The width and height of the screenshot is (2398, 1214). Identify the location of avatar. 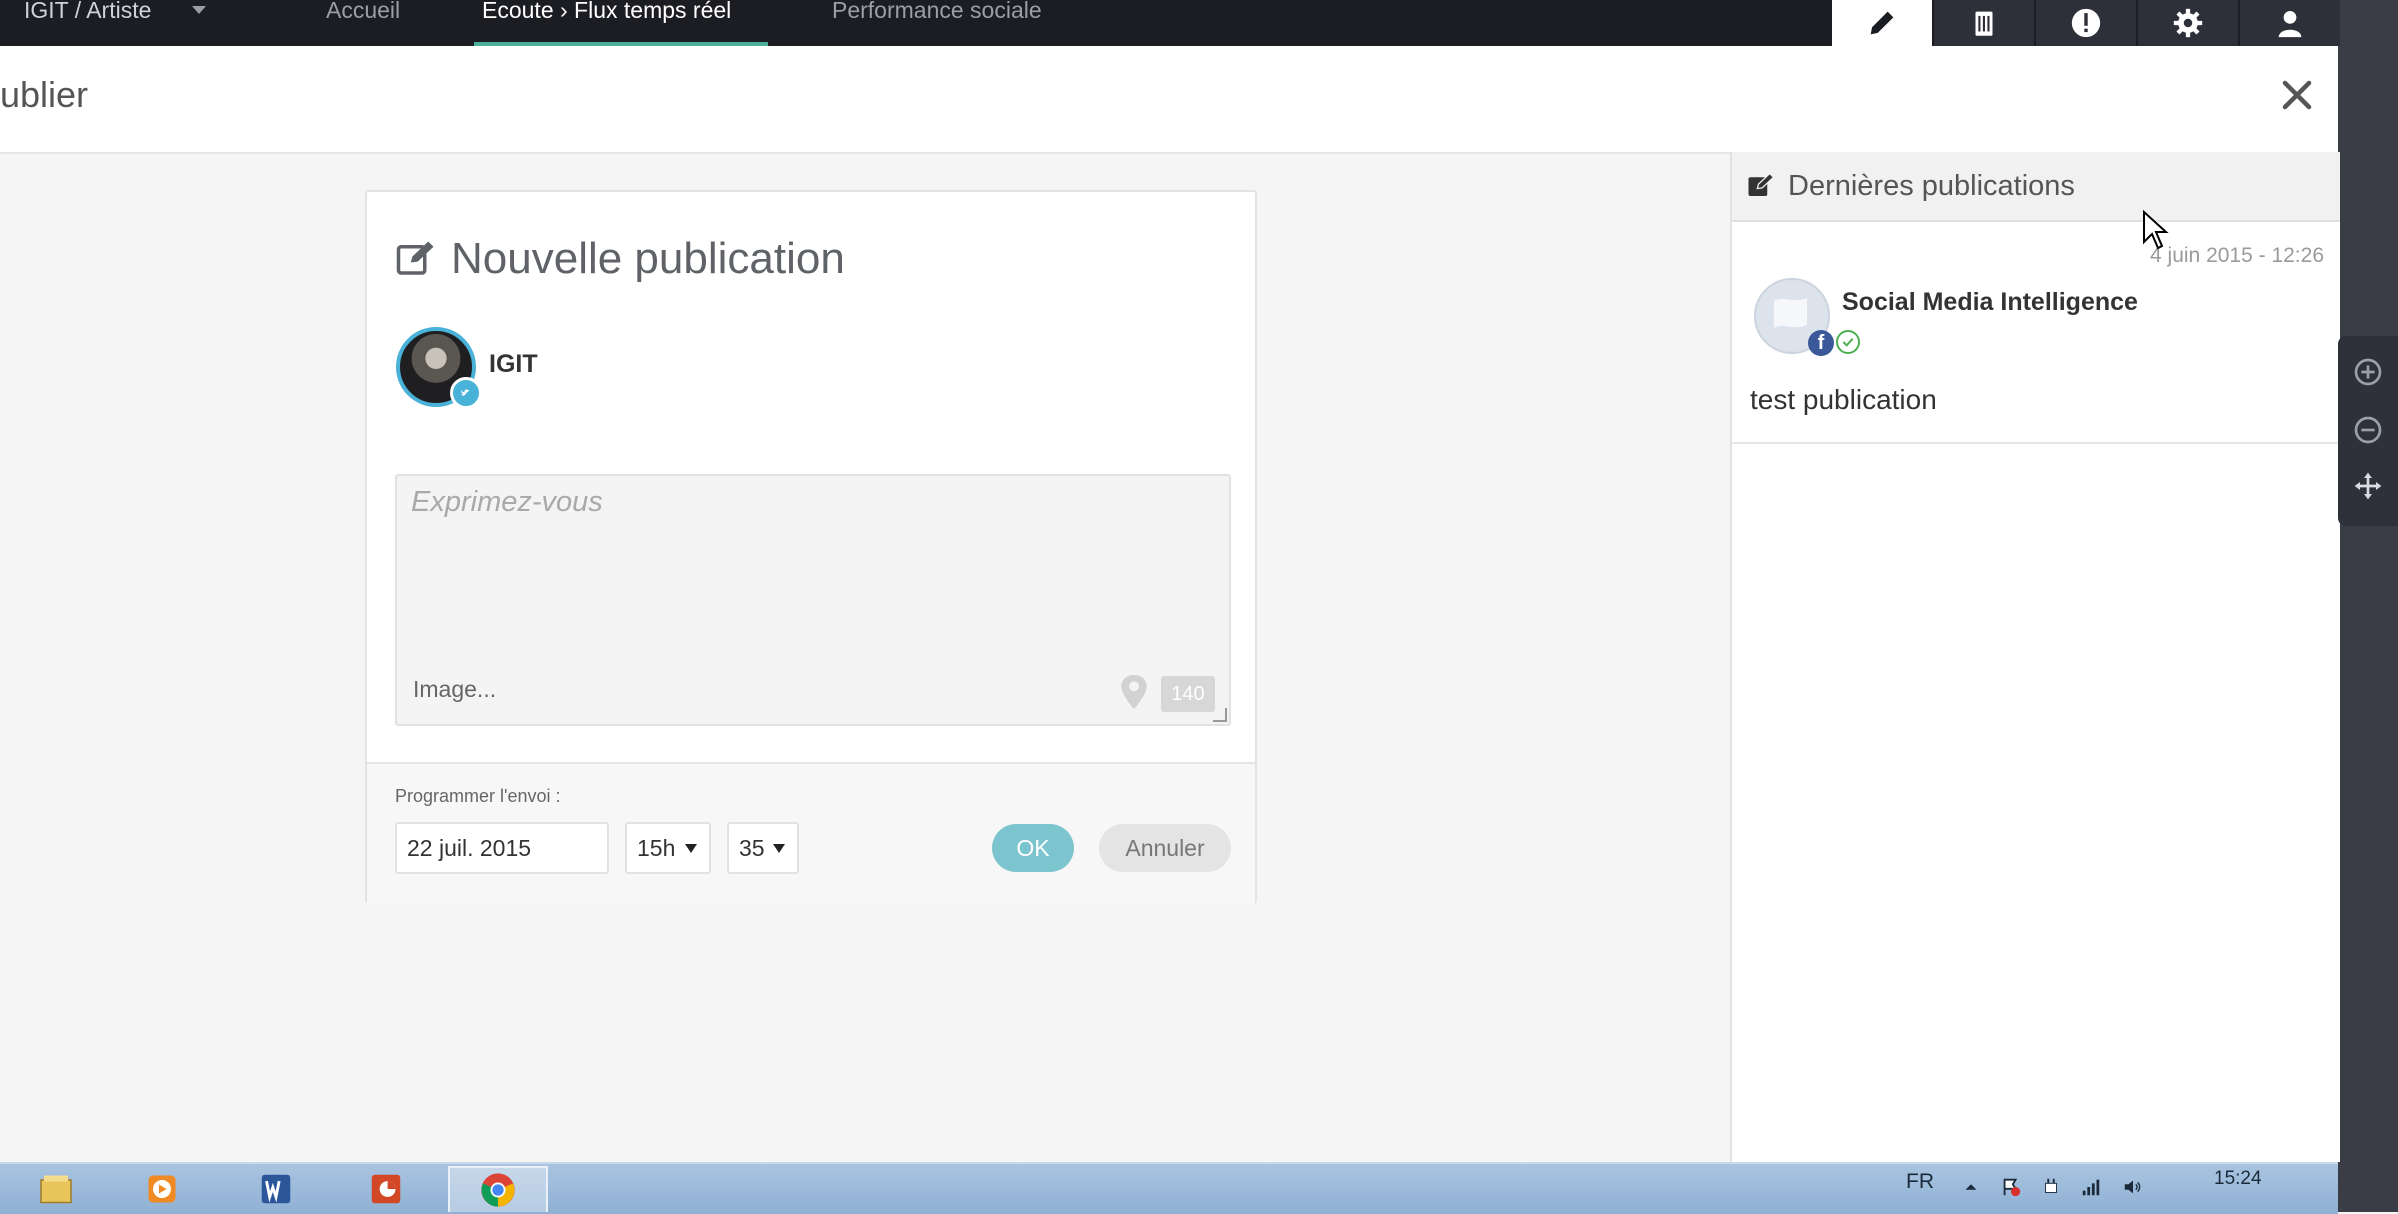
(439, 368).